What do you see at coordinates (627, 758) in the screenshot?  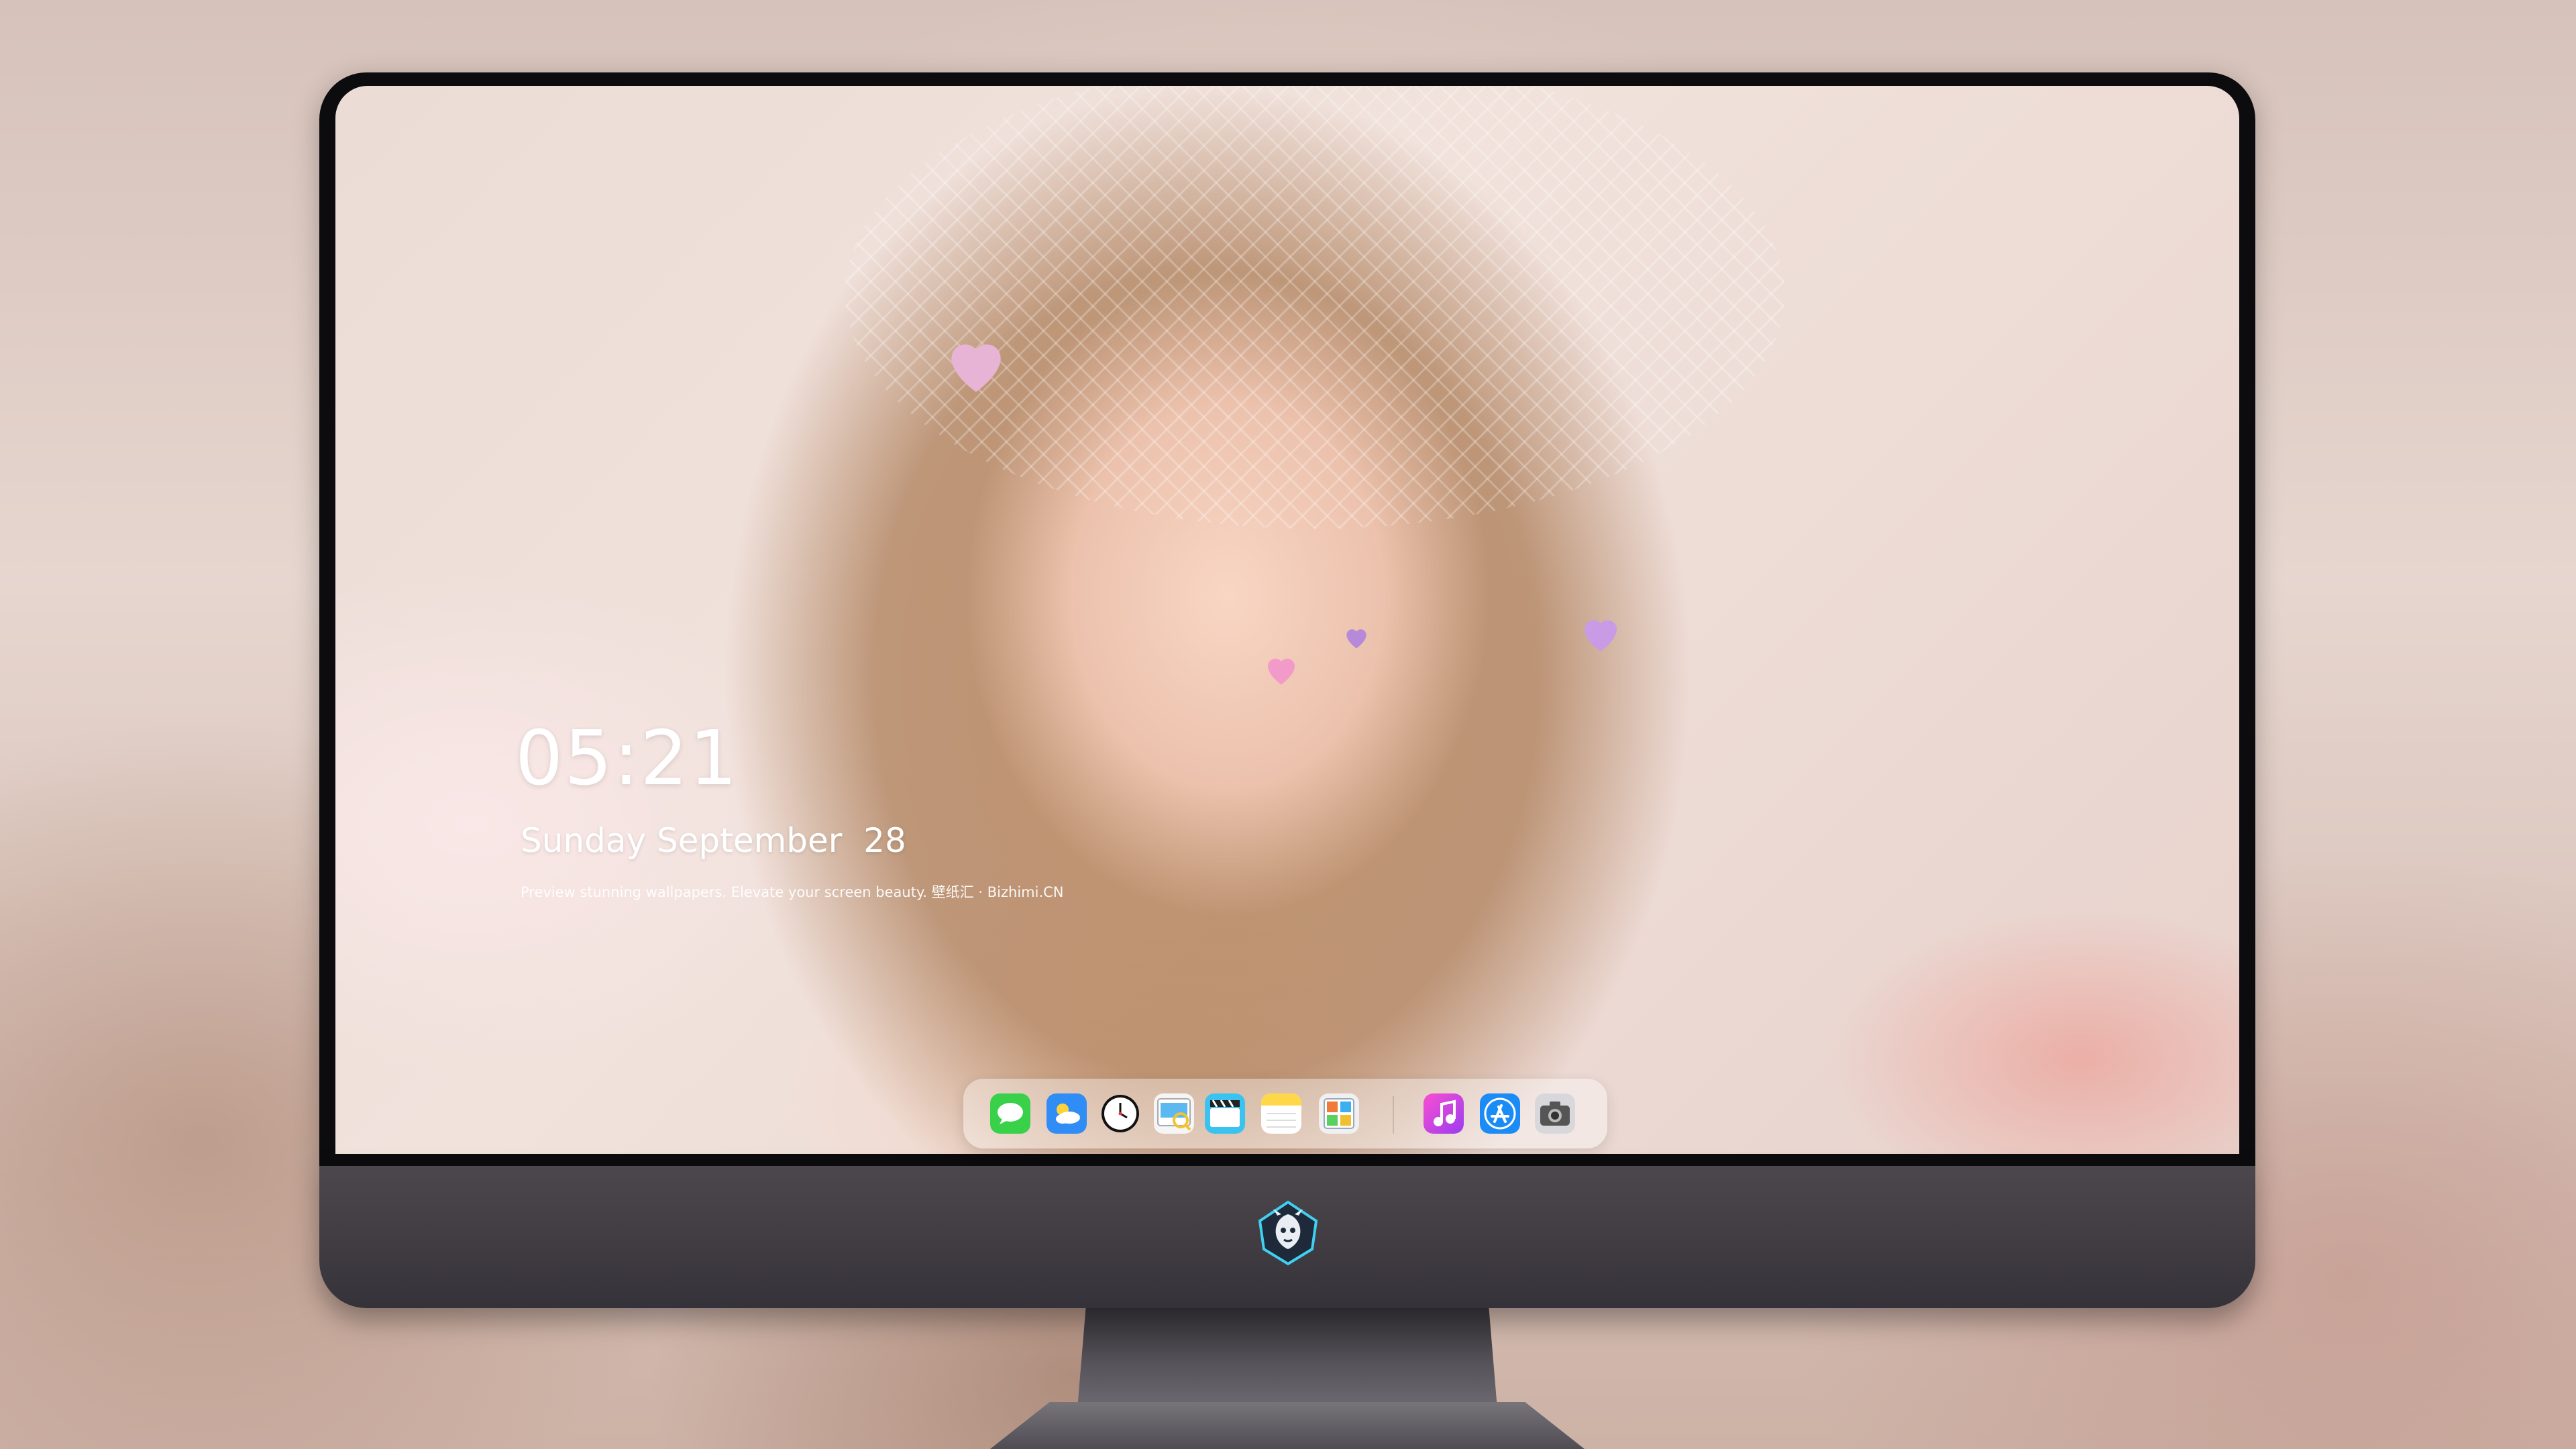 I see `clock-time: 05:21` at bounding box center [627, 758].